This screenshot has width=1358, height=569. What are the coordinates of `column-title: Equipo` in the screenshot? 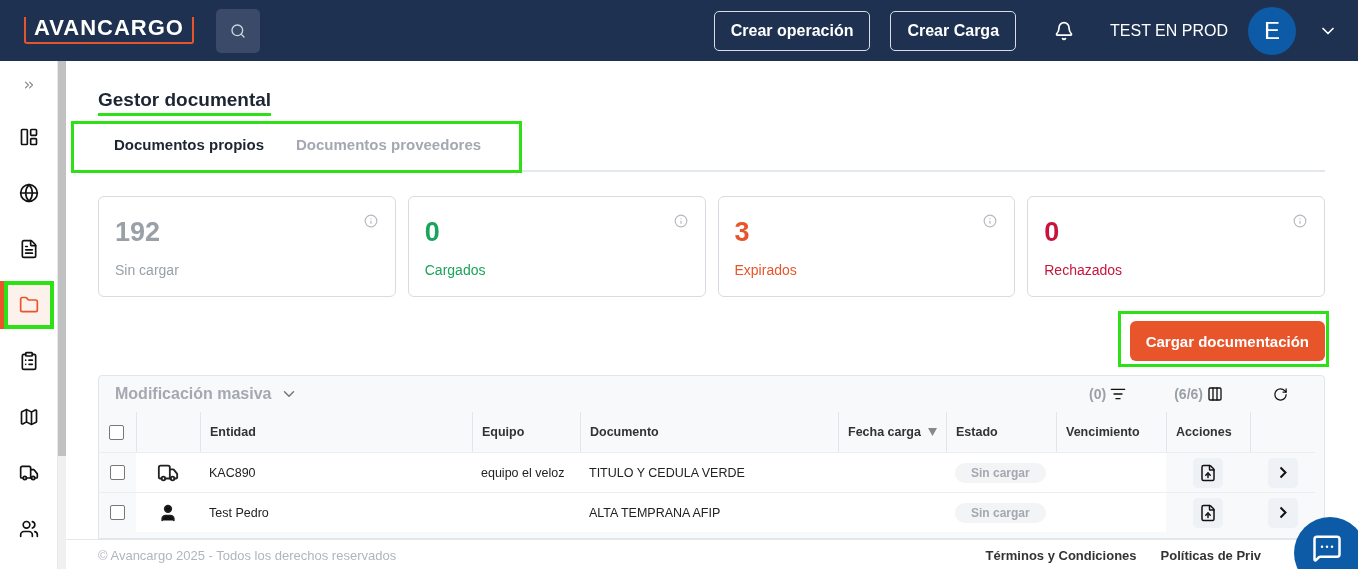 It's located at (503, 432).